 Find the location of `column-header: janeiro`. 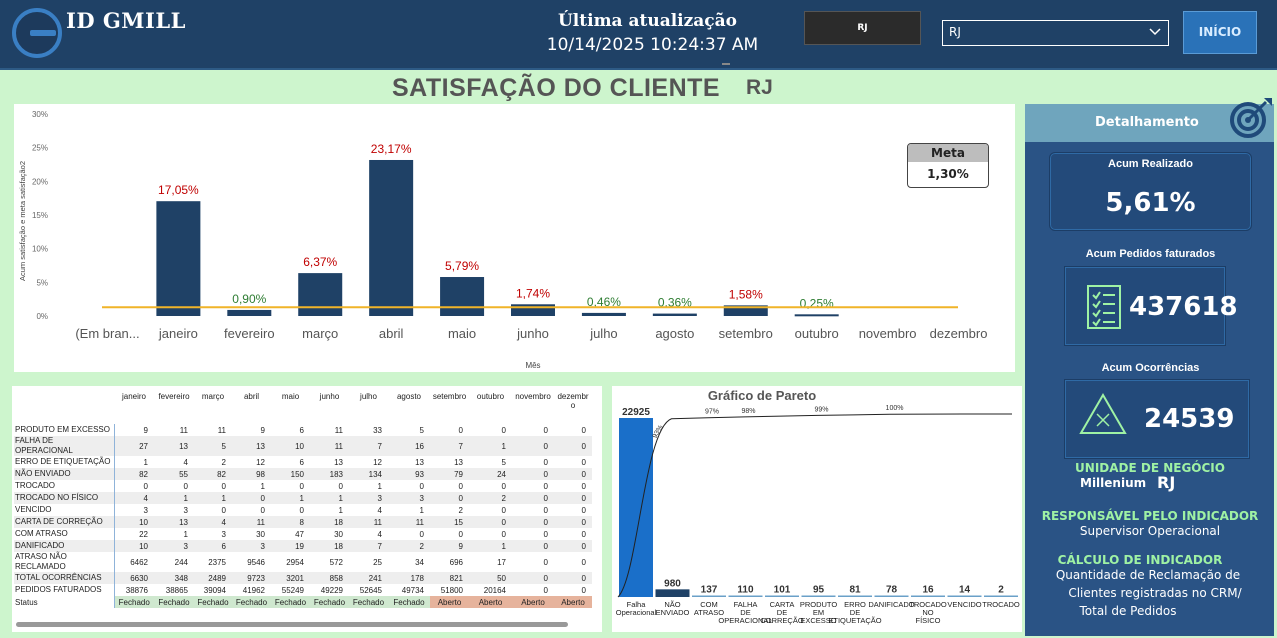

column-header: janeiro is located at coordinates (134, 407).